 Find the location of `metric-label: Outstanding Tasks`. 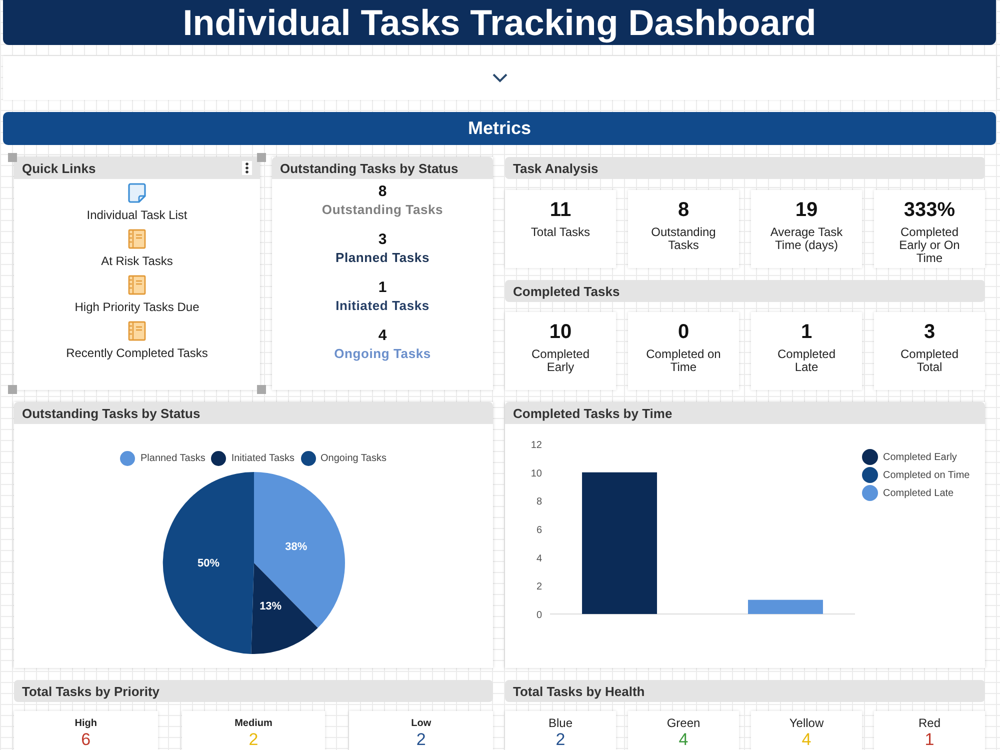

metric-label: Outstanding Tasks is located at coordinates (683, 239).